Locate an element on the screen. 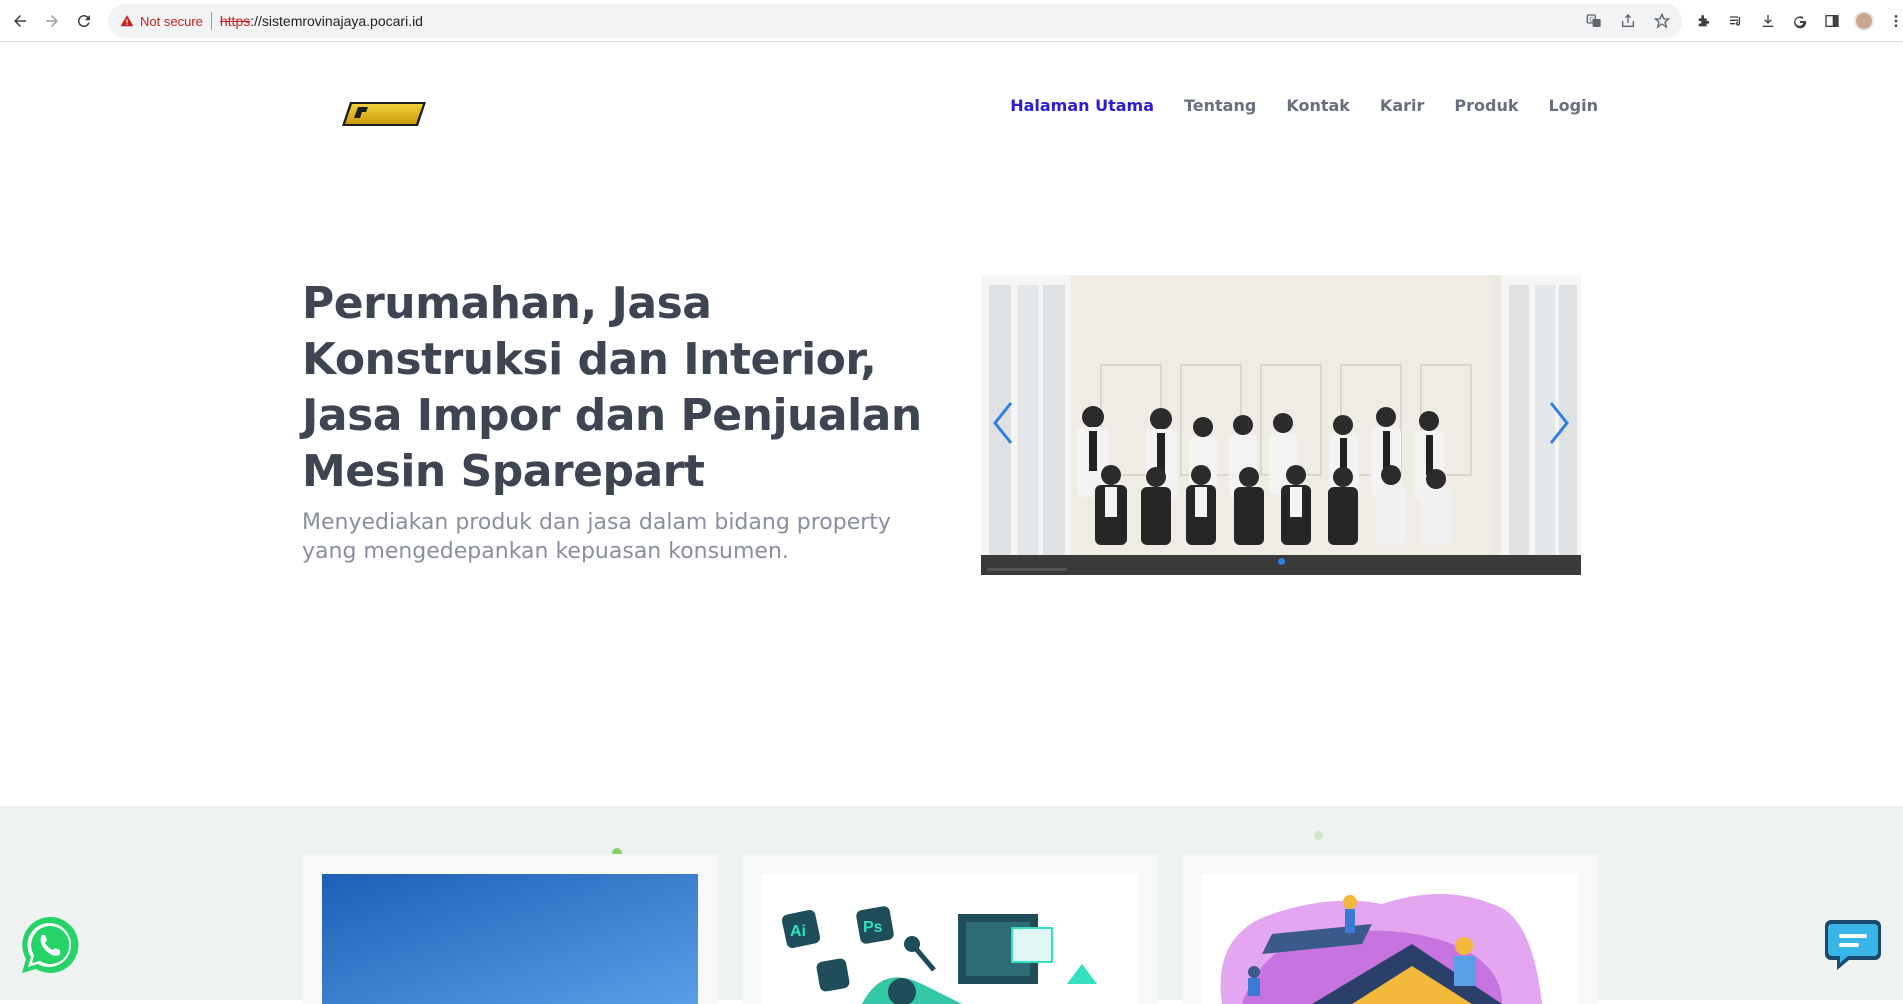 This screenshot has width=1903, height=1004. chevron-left-icon is located at coordinates (1003, 423).